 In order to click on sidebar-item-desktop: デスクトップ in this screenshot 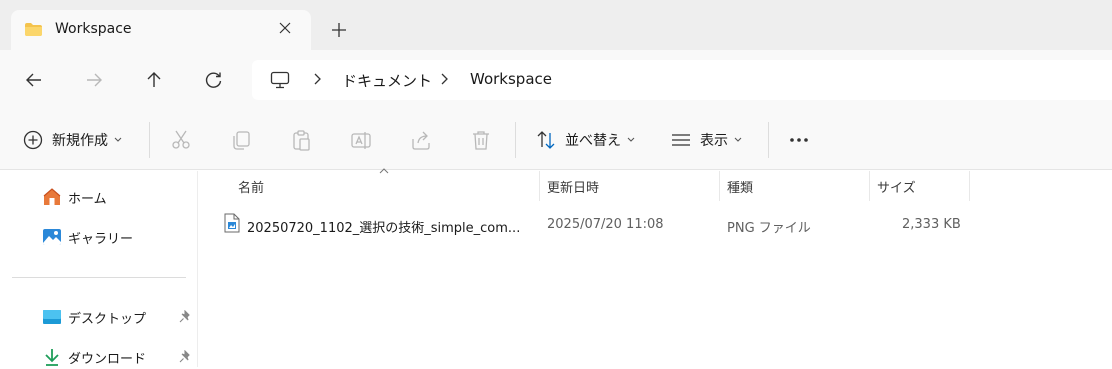, I will do `click(94, 317)`.